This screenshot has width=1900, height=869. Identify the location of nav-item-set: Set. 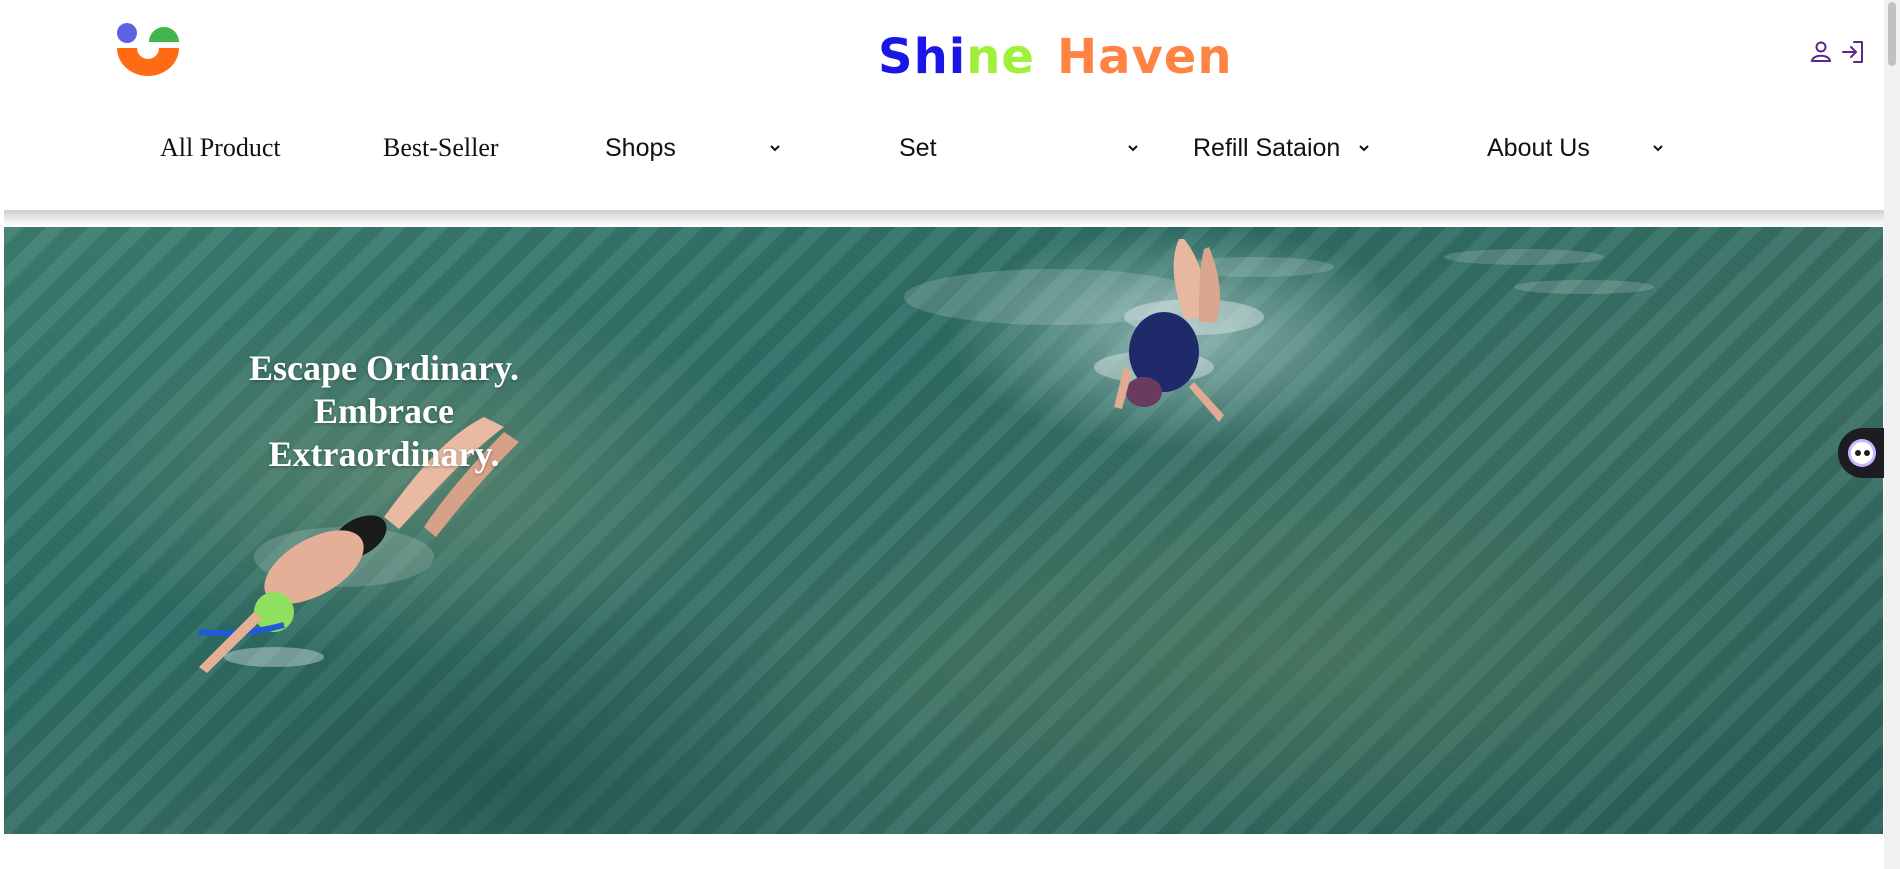
(1021, 148).